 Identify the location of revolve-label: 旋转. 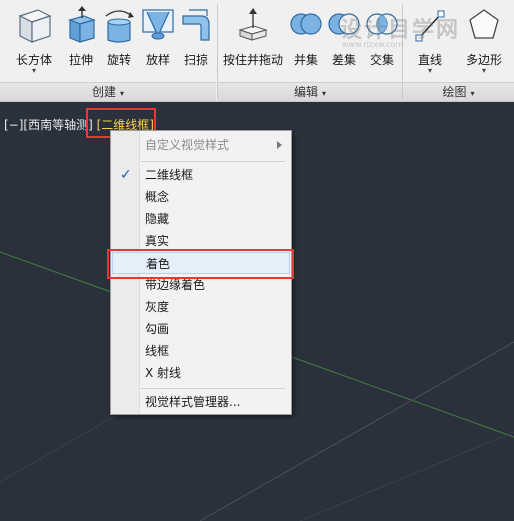
(118, 60).